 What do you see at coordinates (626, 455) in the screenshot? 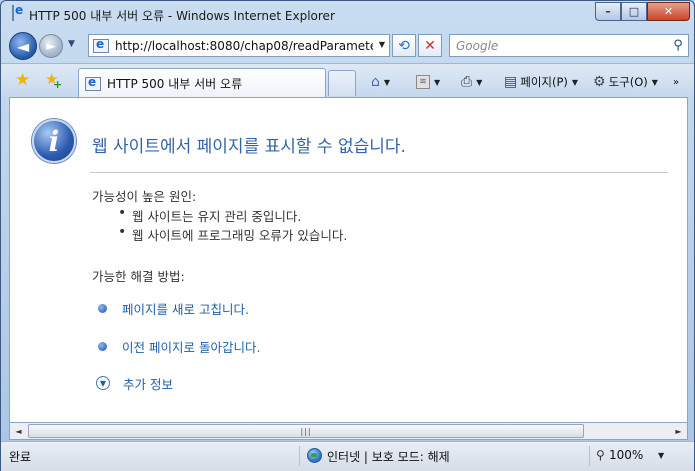
I see `zoom-level: 100%` at bounding box center [626, 455].